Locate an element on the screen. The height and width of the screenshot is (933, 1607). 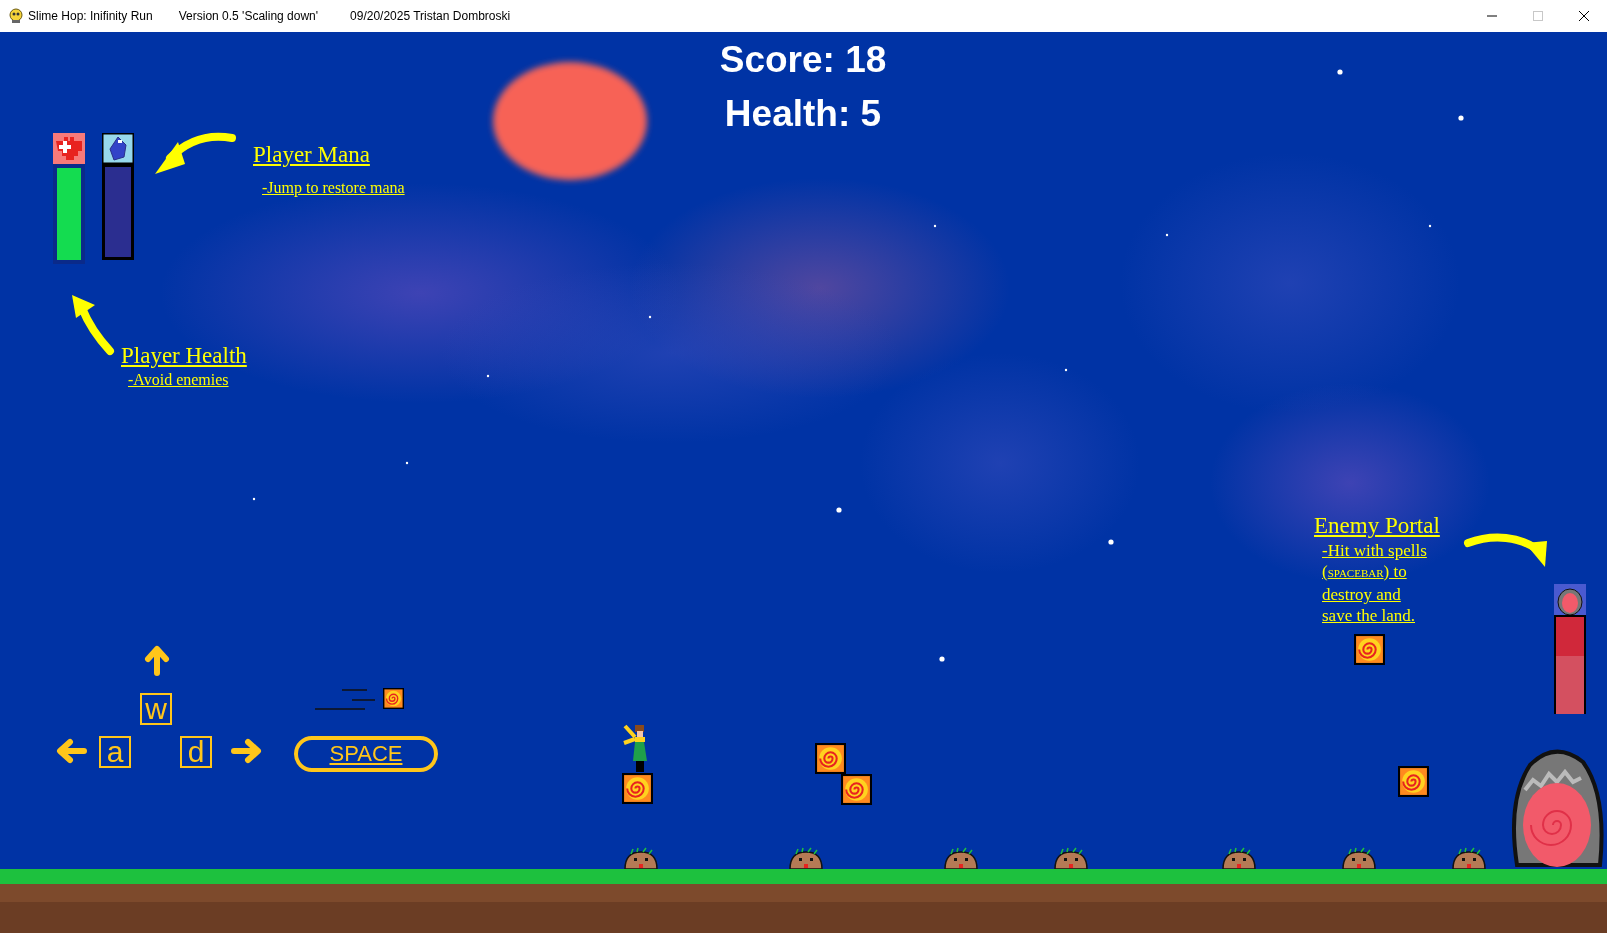
tutorial-hint: -Hit with spells (SPACEBAR) to destroy and save the land. is located at coordinates (1375, 583).